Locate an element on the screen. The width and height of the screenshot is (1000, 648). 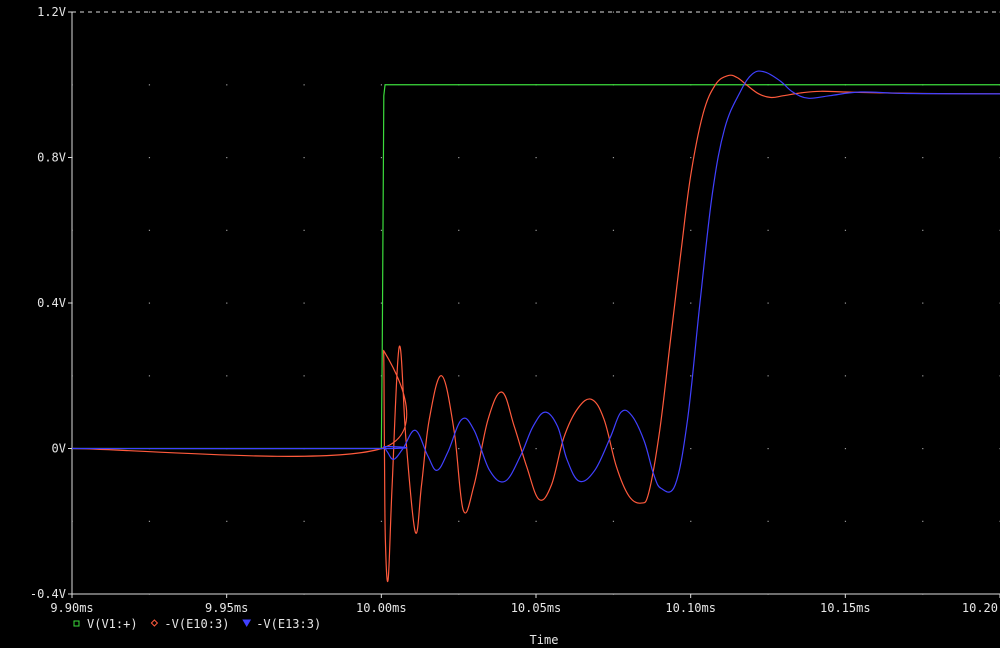
x-tick-label: 10.05ms is located at coordinates (536, 608).